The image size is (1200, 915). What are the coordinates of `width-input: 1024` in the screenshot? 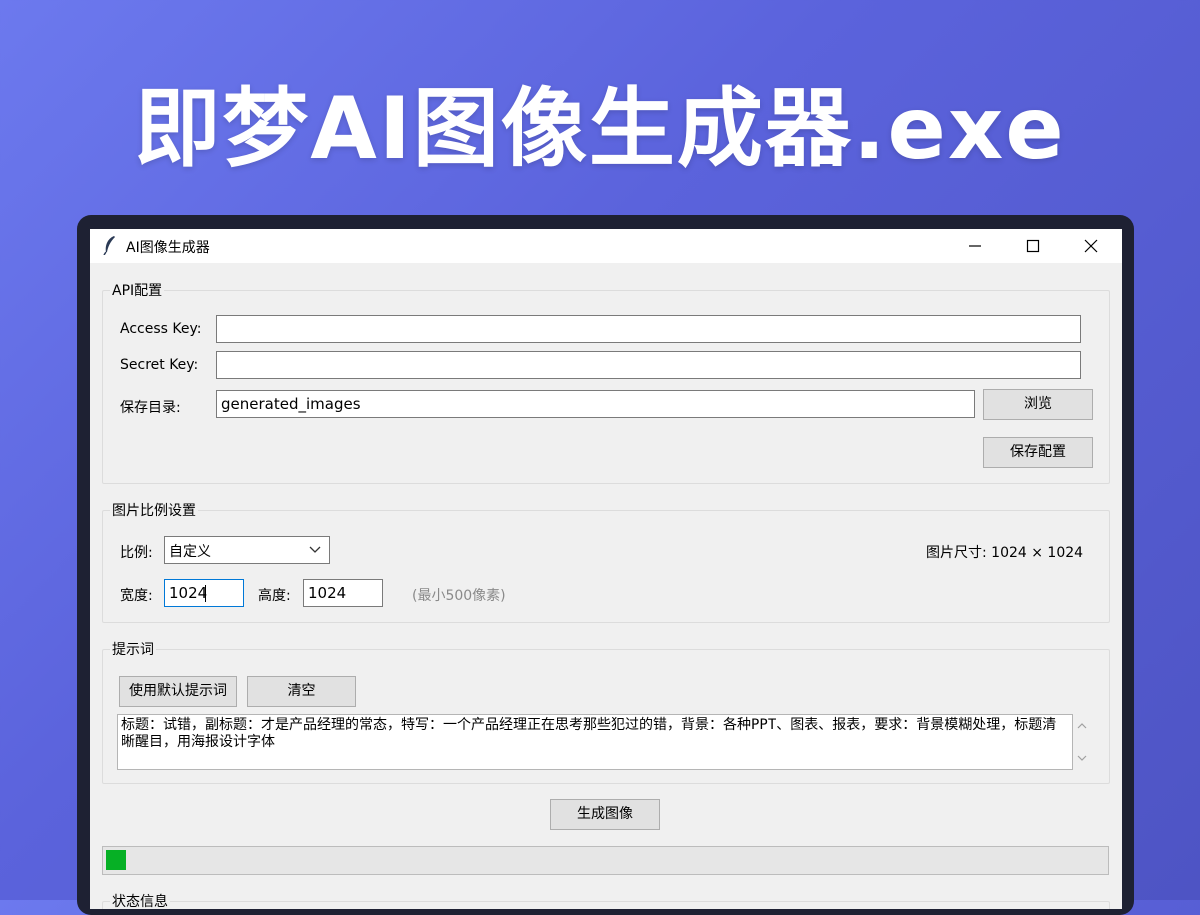 It's located at (204, 593).